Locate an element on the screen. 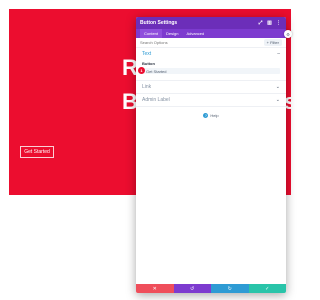 This screenshot has width=320, height=300. link-section-header: Link ⌄ is located at coordinates (211, 87).